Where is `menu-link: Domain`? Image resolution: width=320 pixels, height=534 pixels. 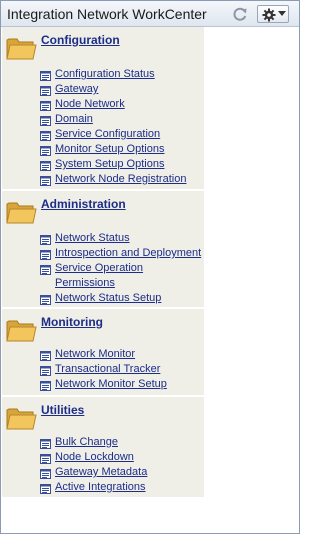 menu-link: Domain is located at coordinates (129, 119).